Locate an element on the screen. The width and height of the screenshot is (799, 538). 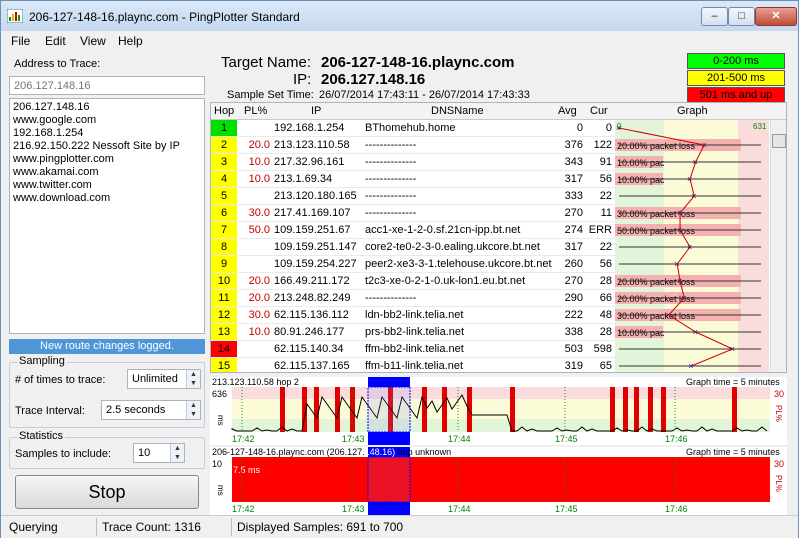
maximize-button: □ is located at coordinates (741, 16).